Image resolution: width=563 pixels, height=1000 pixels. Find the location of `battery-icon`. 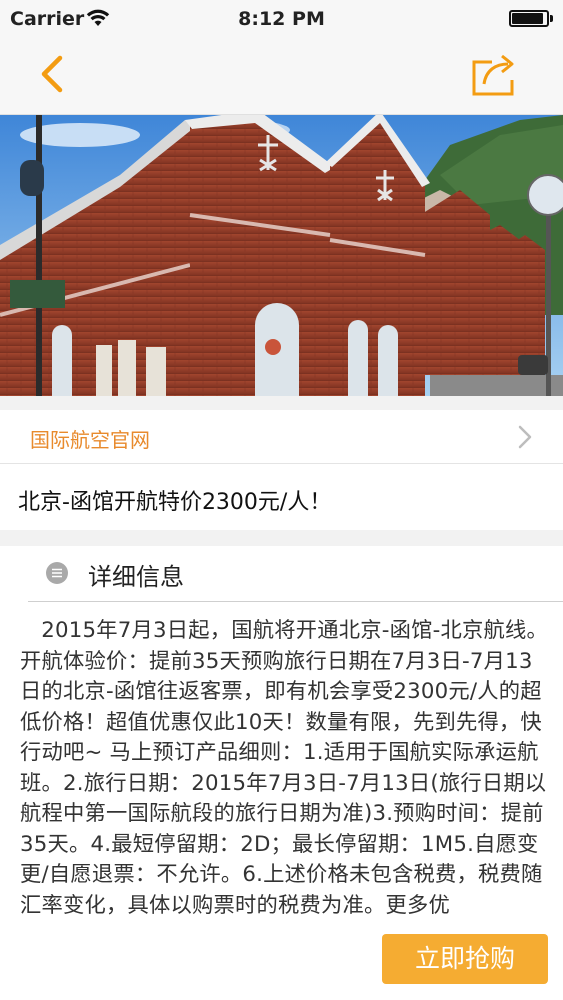

battery-icon is located at coordinates (529, 18).